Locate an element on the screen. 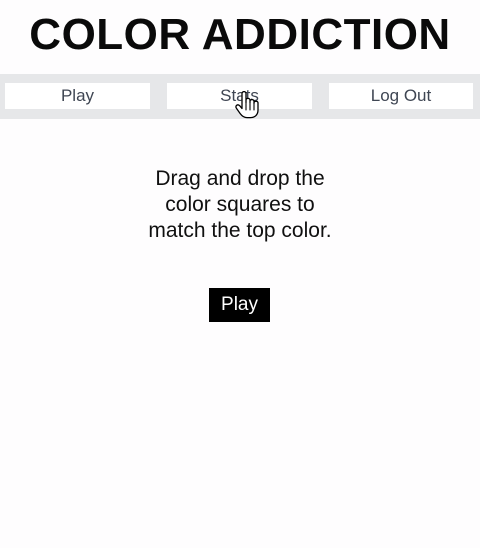 Image resolution: width=480 pixels, height=548 pixels. app-title: COLOR ADDICTION is located at coordinates (240, 34).